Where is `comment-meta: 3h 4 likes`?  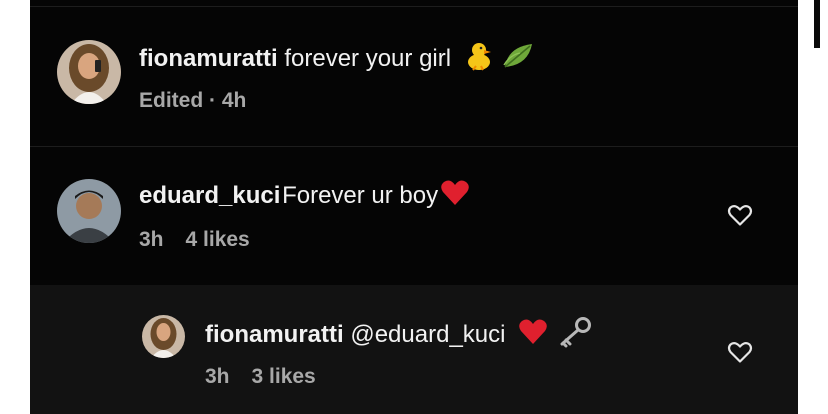 comment-meta: 3h 4 likes is located at coordinates (205, 240).